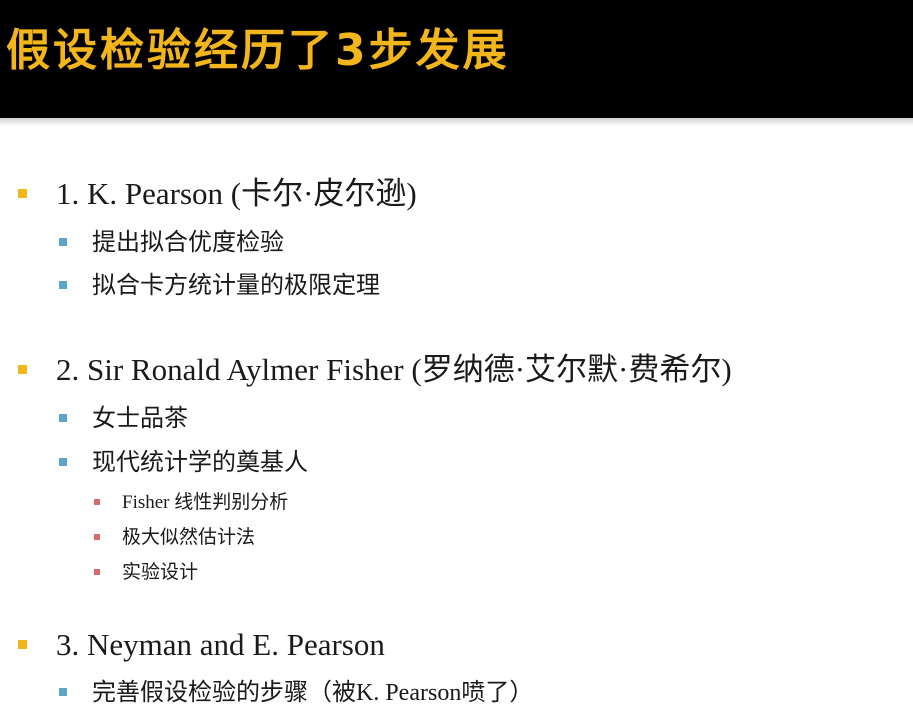 The height and width of the screenshot is (720, 913). I want to click on outline-item-text: 1. K. Pearson (卡尔·皮尔逊), so click(236, 193).